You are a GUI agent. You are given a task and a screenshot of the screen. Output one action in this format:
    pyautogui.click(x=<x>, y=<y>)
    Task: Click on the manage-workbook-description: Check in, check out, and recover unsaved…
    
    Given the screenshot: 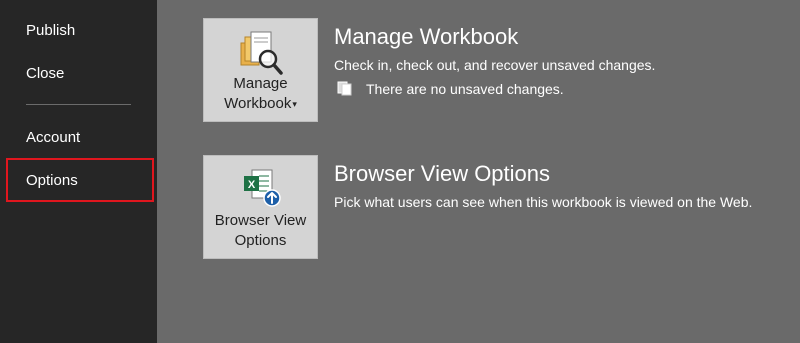 What is the action you would take?
    pyautogui.click(x=495, y=65)
    